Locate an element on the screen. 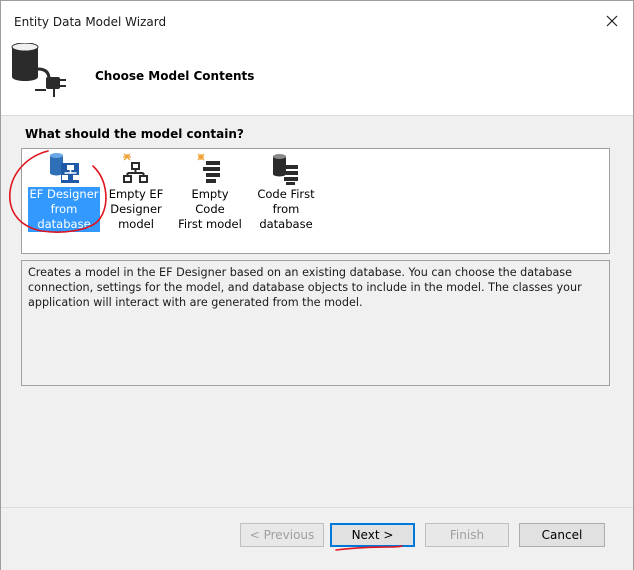 The width and height of the screenshot is (634, 570). finish-button: Finish is located at coordinates (467, 535).